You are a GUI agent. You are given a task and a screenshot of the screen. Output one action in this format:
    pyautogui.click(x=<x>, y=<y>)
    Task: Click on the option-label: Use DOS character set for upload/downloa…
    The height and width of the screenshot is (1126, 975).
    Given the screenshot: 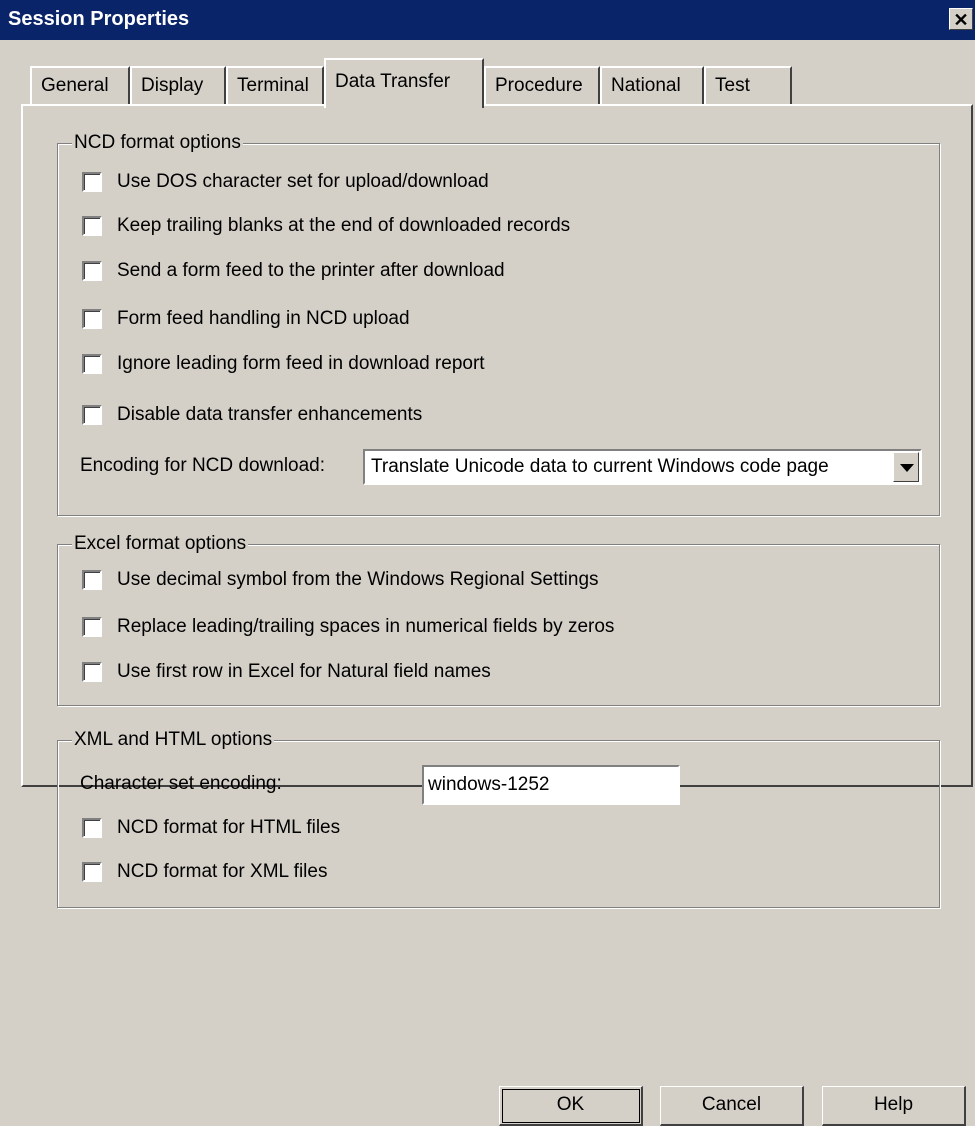 What is the action you would take?
    pyautogui.click(x=303, y=181)
    